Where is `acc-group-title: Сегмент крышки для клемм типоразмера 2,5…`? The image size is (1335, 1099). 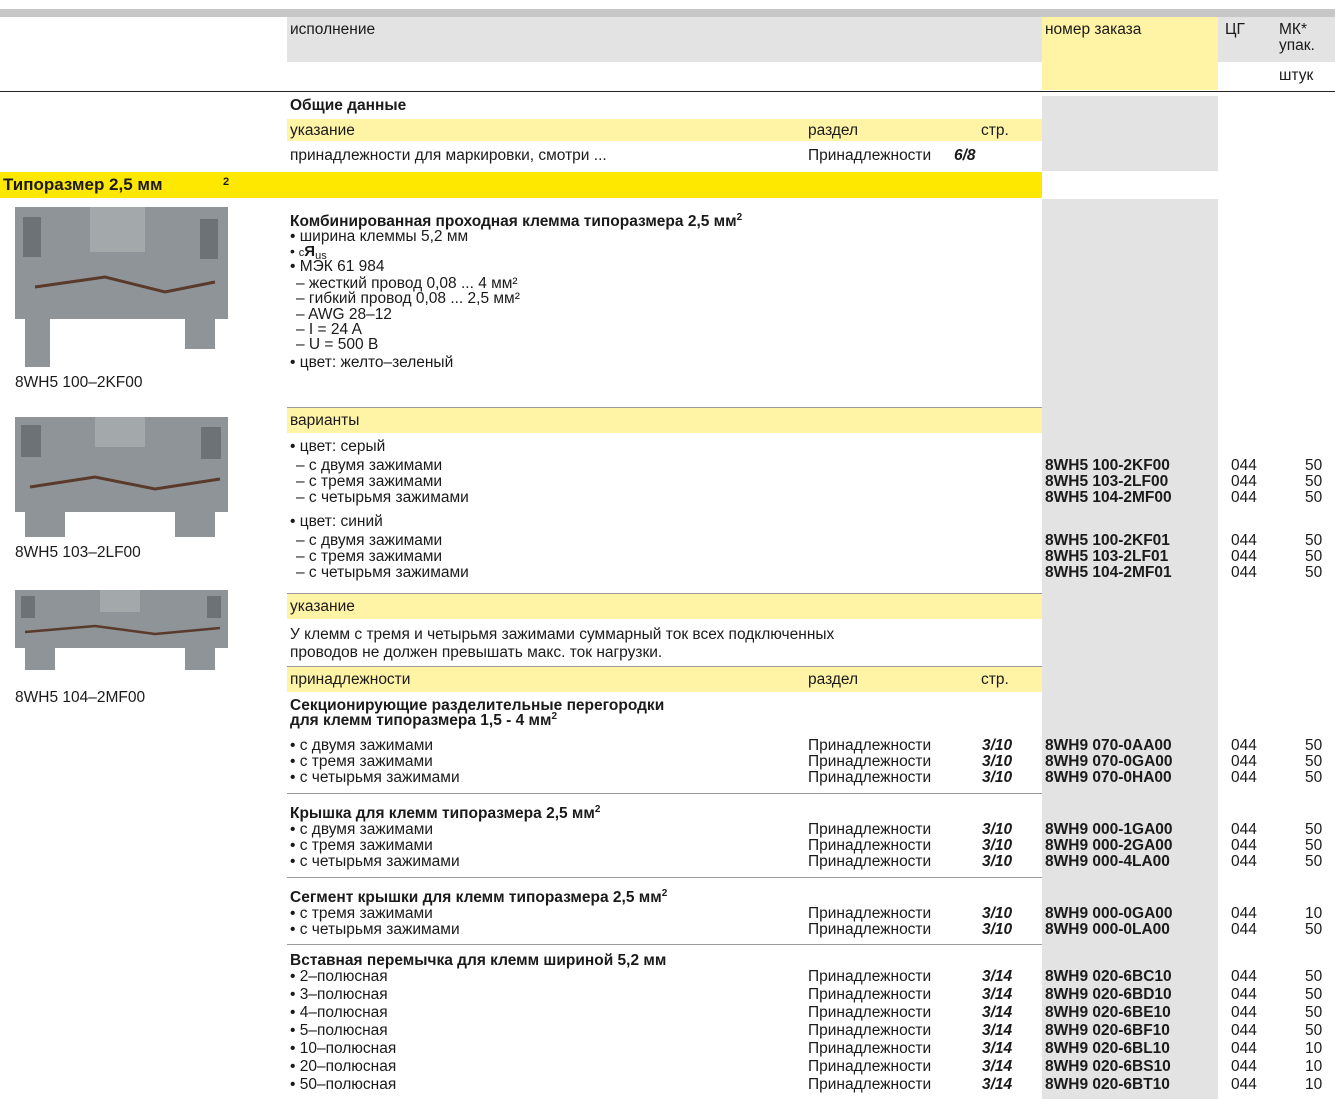
acc-group-title: Сегмент крышки для клемм типоразмера 2,5… is located at coordinates (479, 897).